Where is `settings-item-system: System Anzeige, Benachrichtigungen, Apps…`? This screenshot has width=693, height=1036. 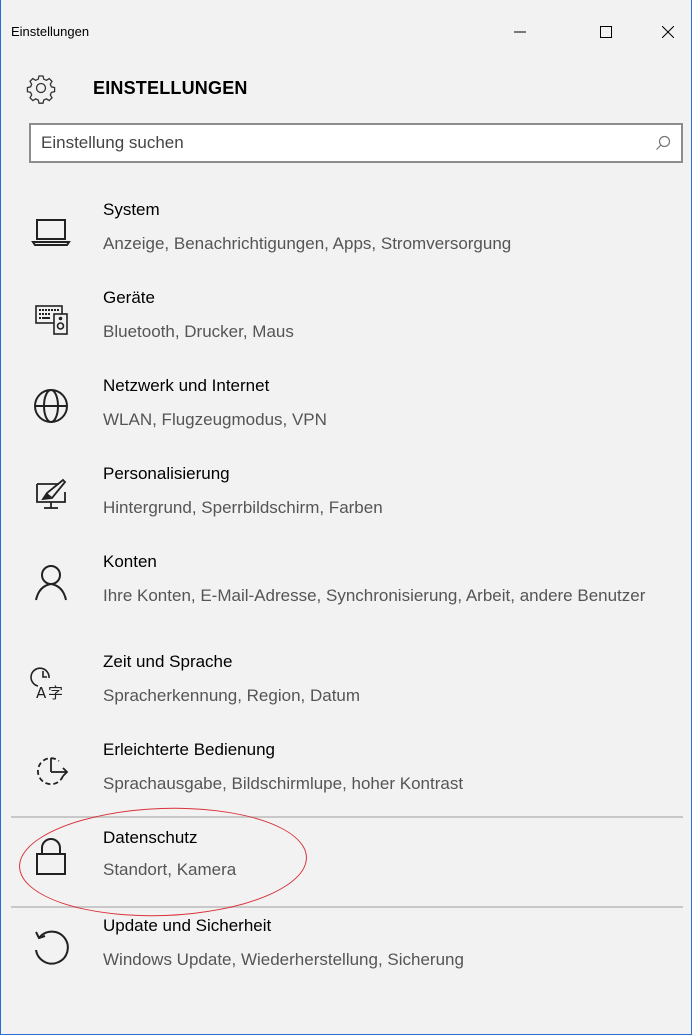 settings-item-system: System Anzeige, Benachrichtigungen, Apps… is located at coordinates (347, 234).